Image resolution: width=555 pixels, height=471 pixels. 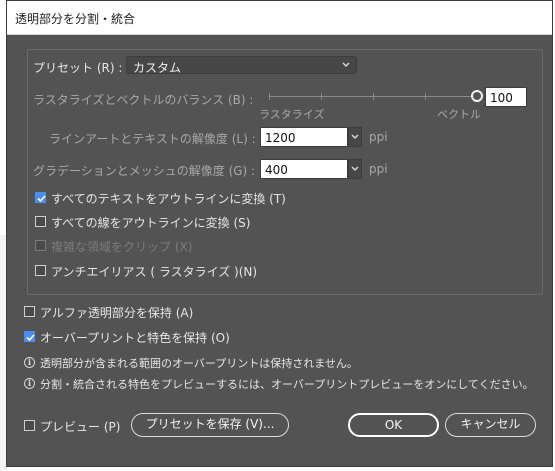 What do you see at coordinates (459, 114) in the screenshot?
I see `balance-max-label: ベクトル` at bounding box center [459, 114].